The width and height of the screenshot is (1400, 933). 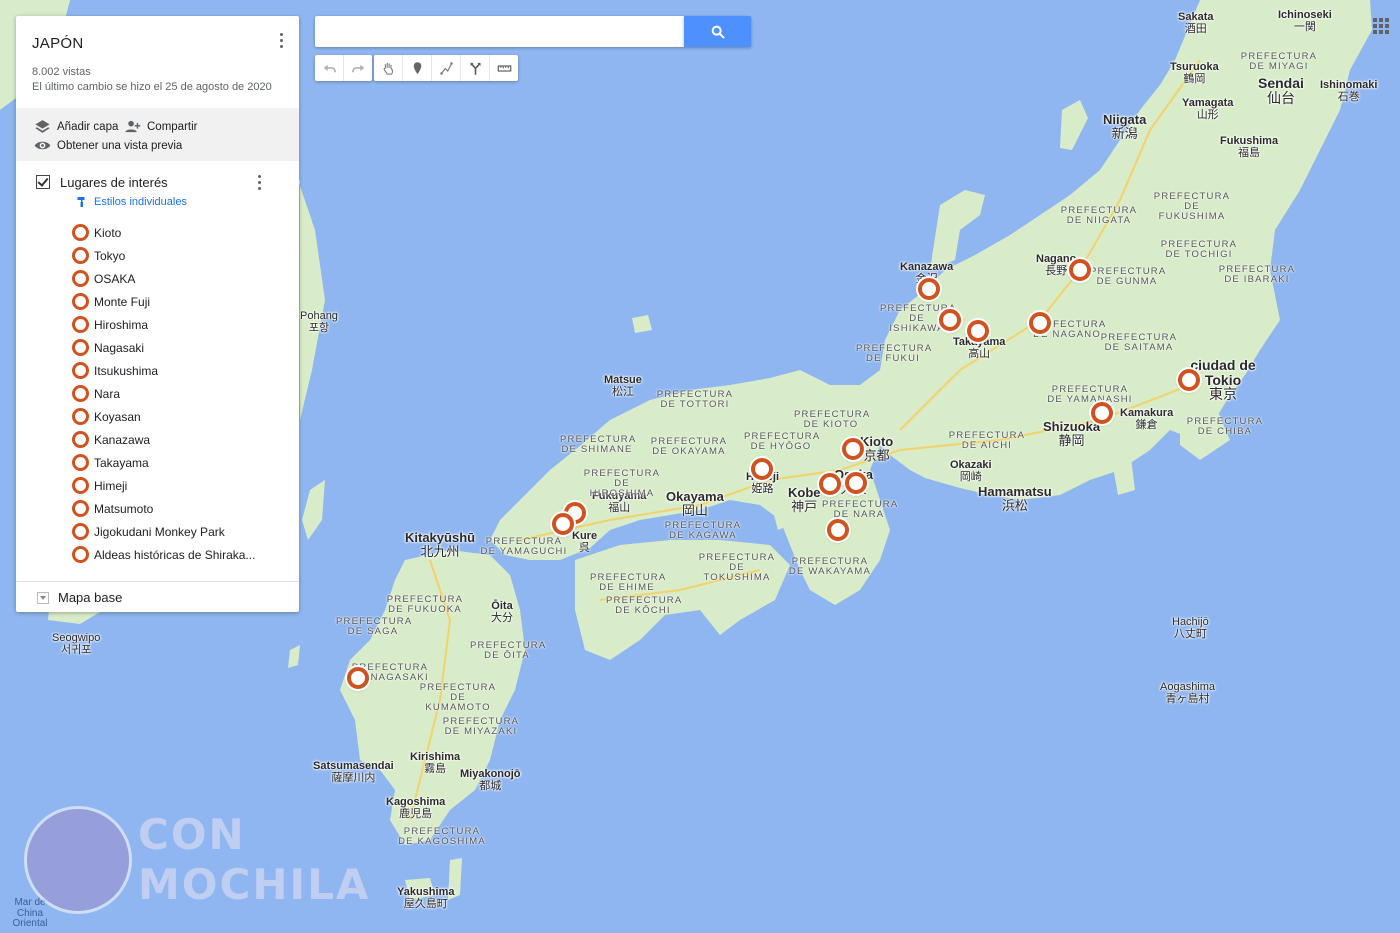 What do you see at coordinates (1015, 498) in the screenshot?
I see `city-label: Hamamatsu 浜松` at bounding box center [1015, 498].